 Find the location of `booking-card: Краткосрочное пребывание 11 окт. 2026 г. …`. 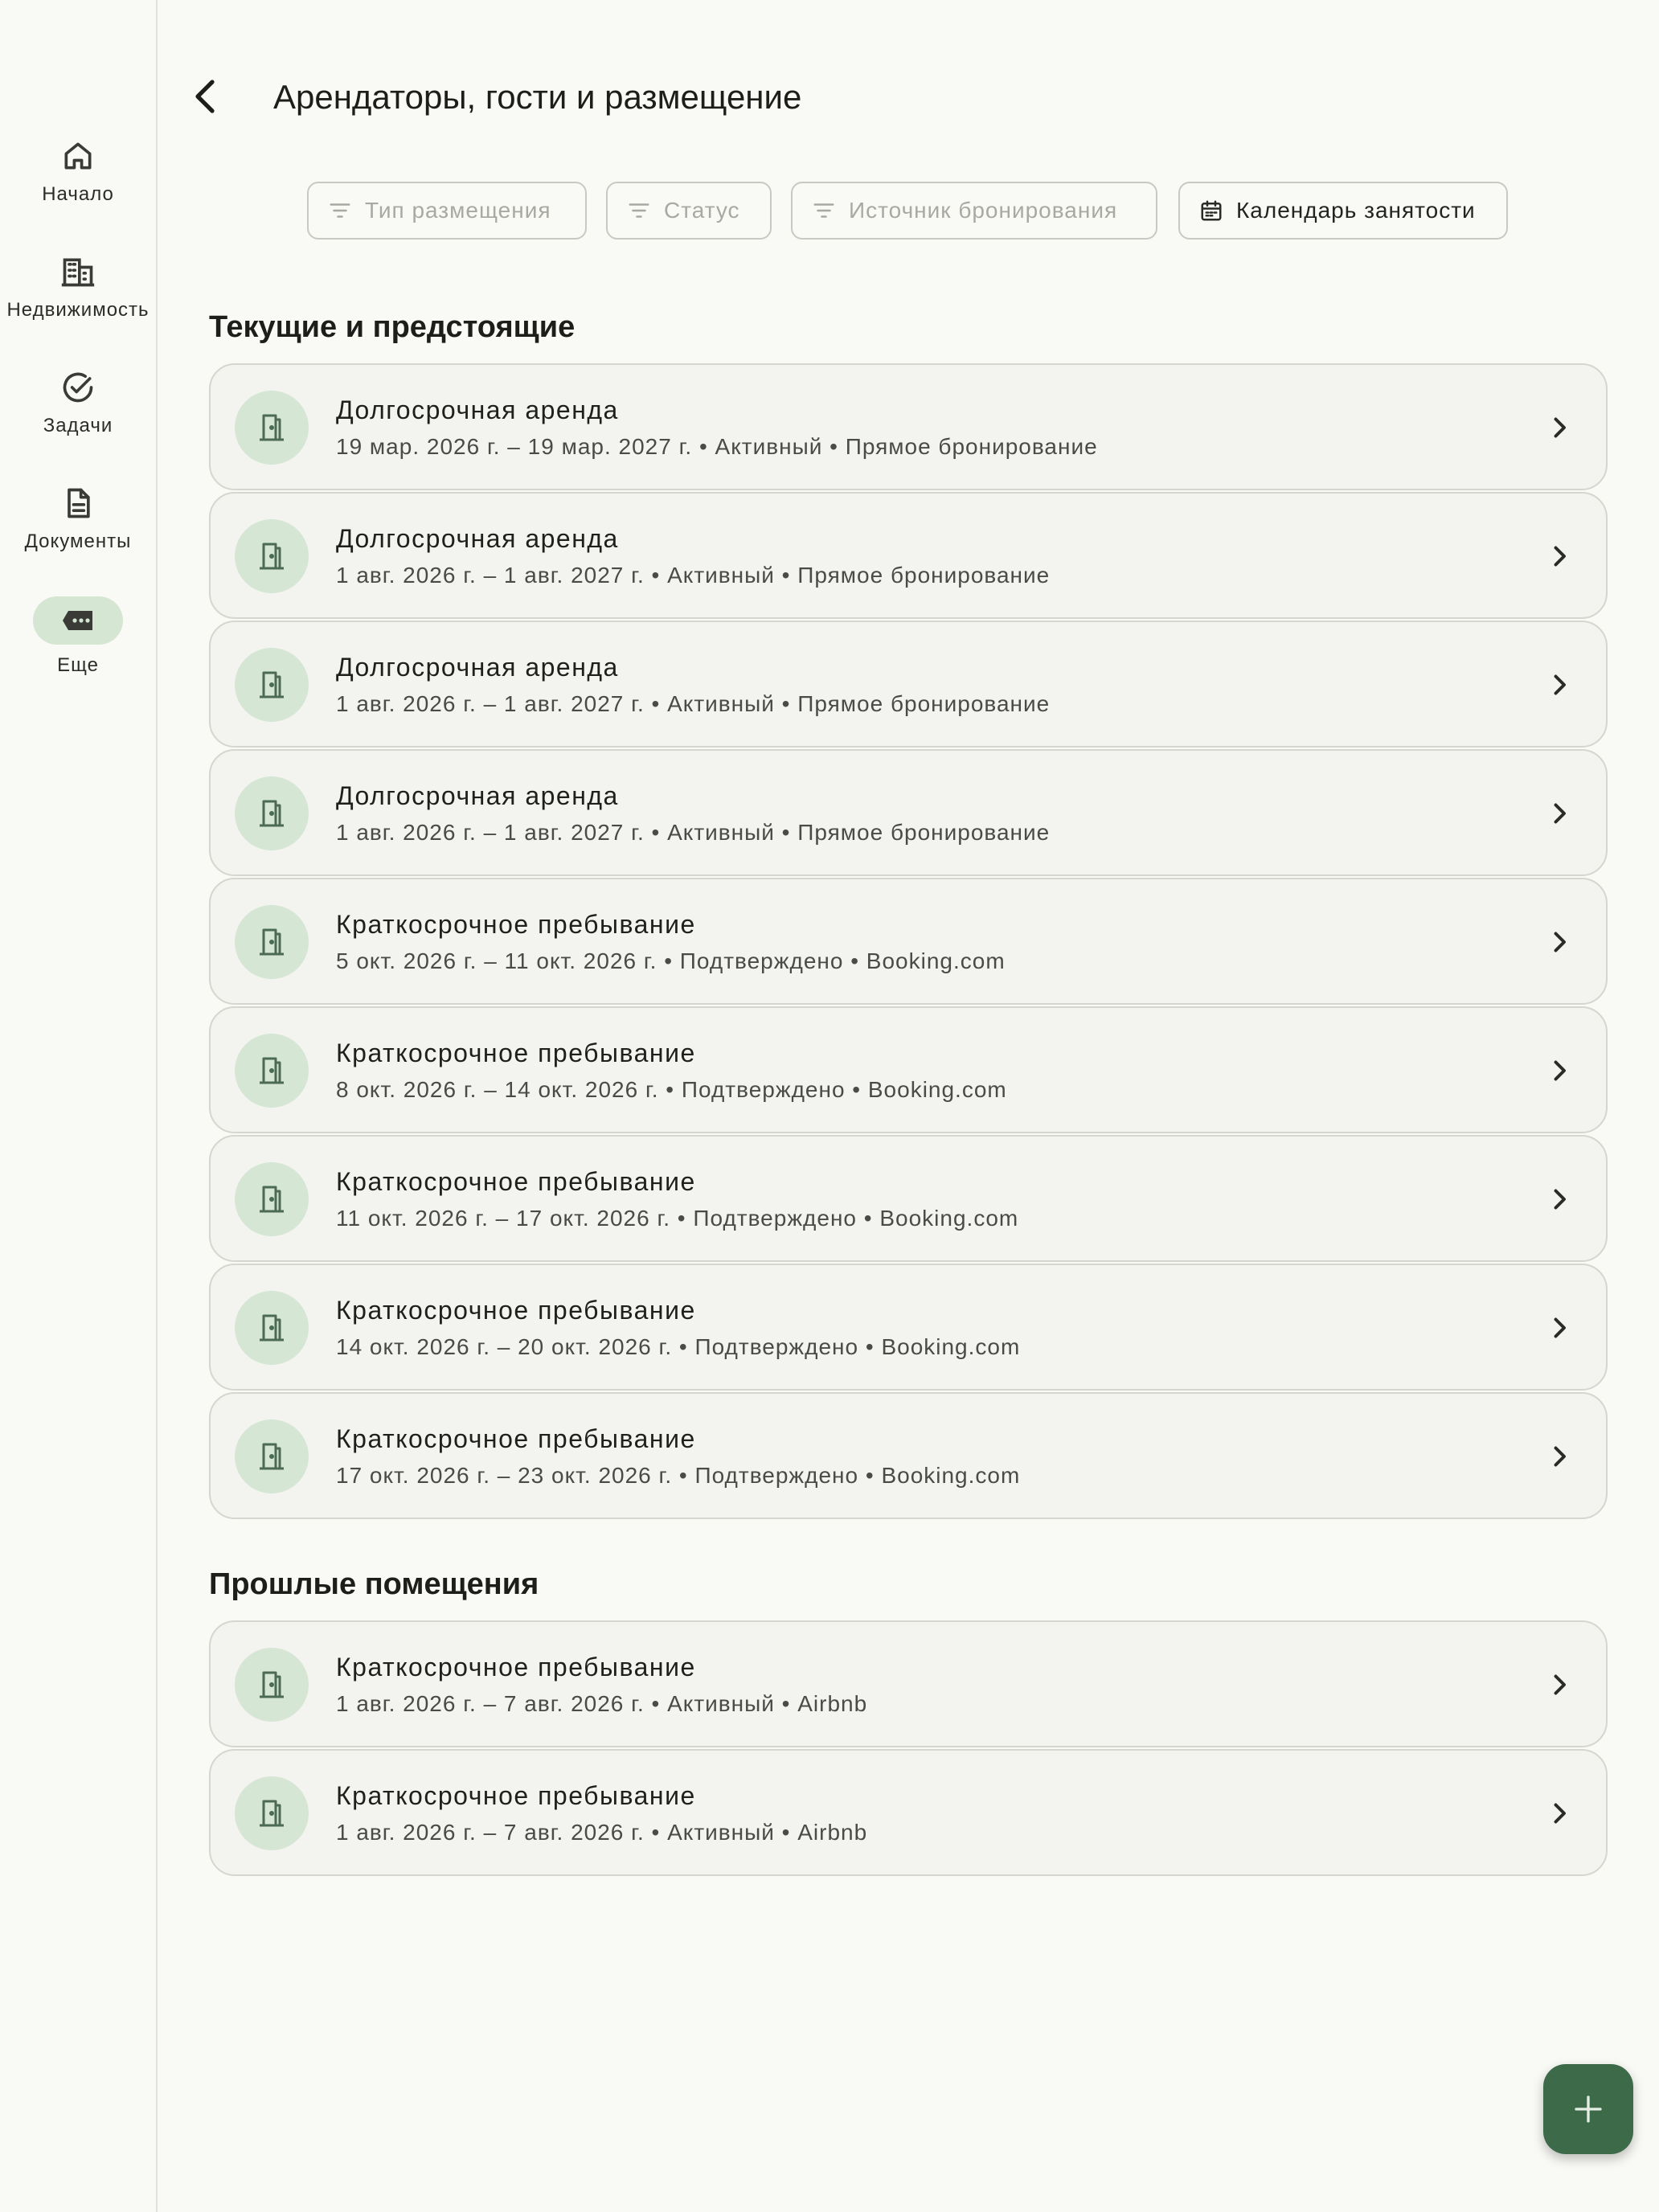

booking-card: Краткосрочное пребывание 11 окт. 2026 г. … is located at coordinates (908, 1198).